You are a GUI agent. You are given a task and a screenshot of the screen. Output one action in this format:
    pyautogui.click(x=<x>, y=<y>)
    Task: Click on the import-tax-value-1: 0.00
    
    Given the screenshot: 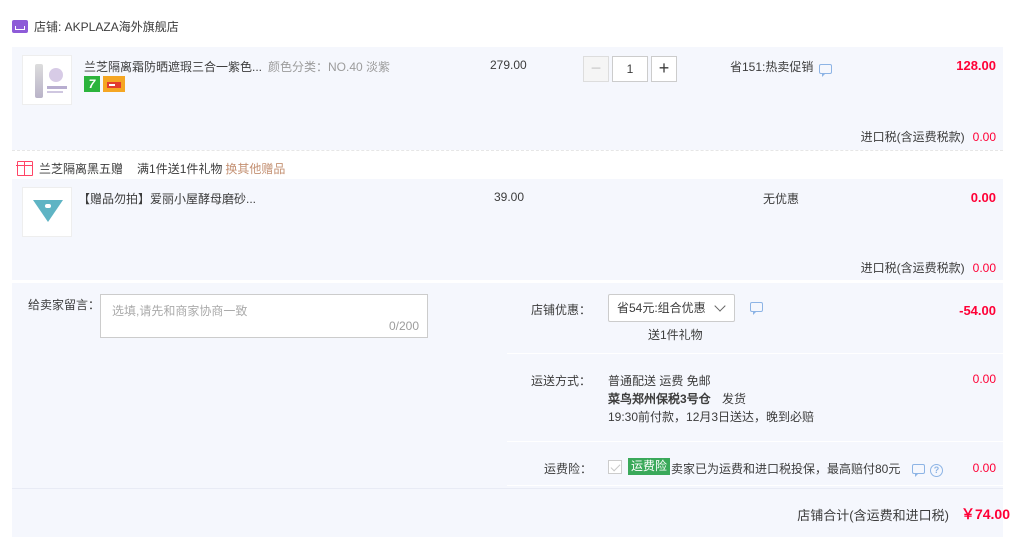 What is the action you would take?
    pyautogui.click(x=984, y=136)
    